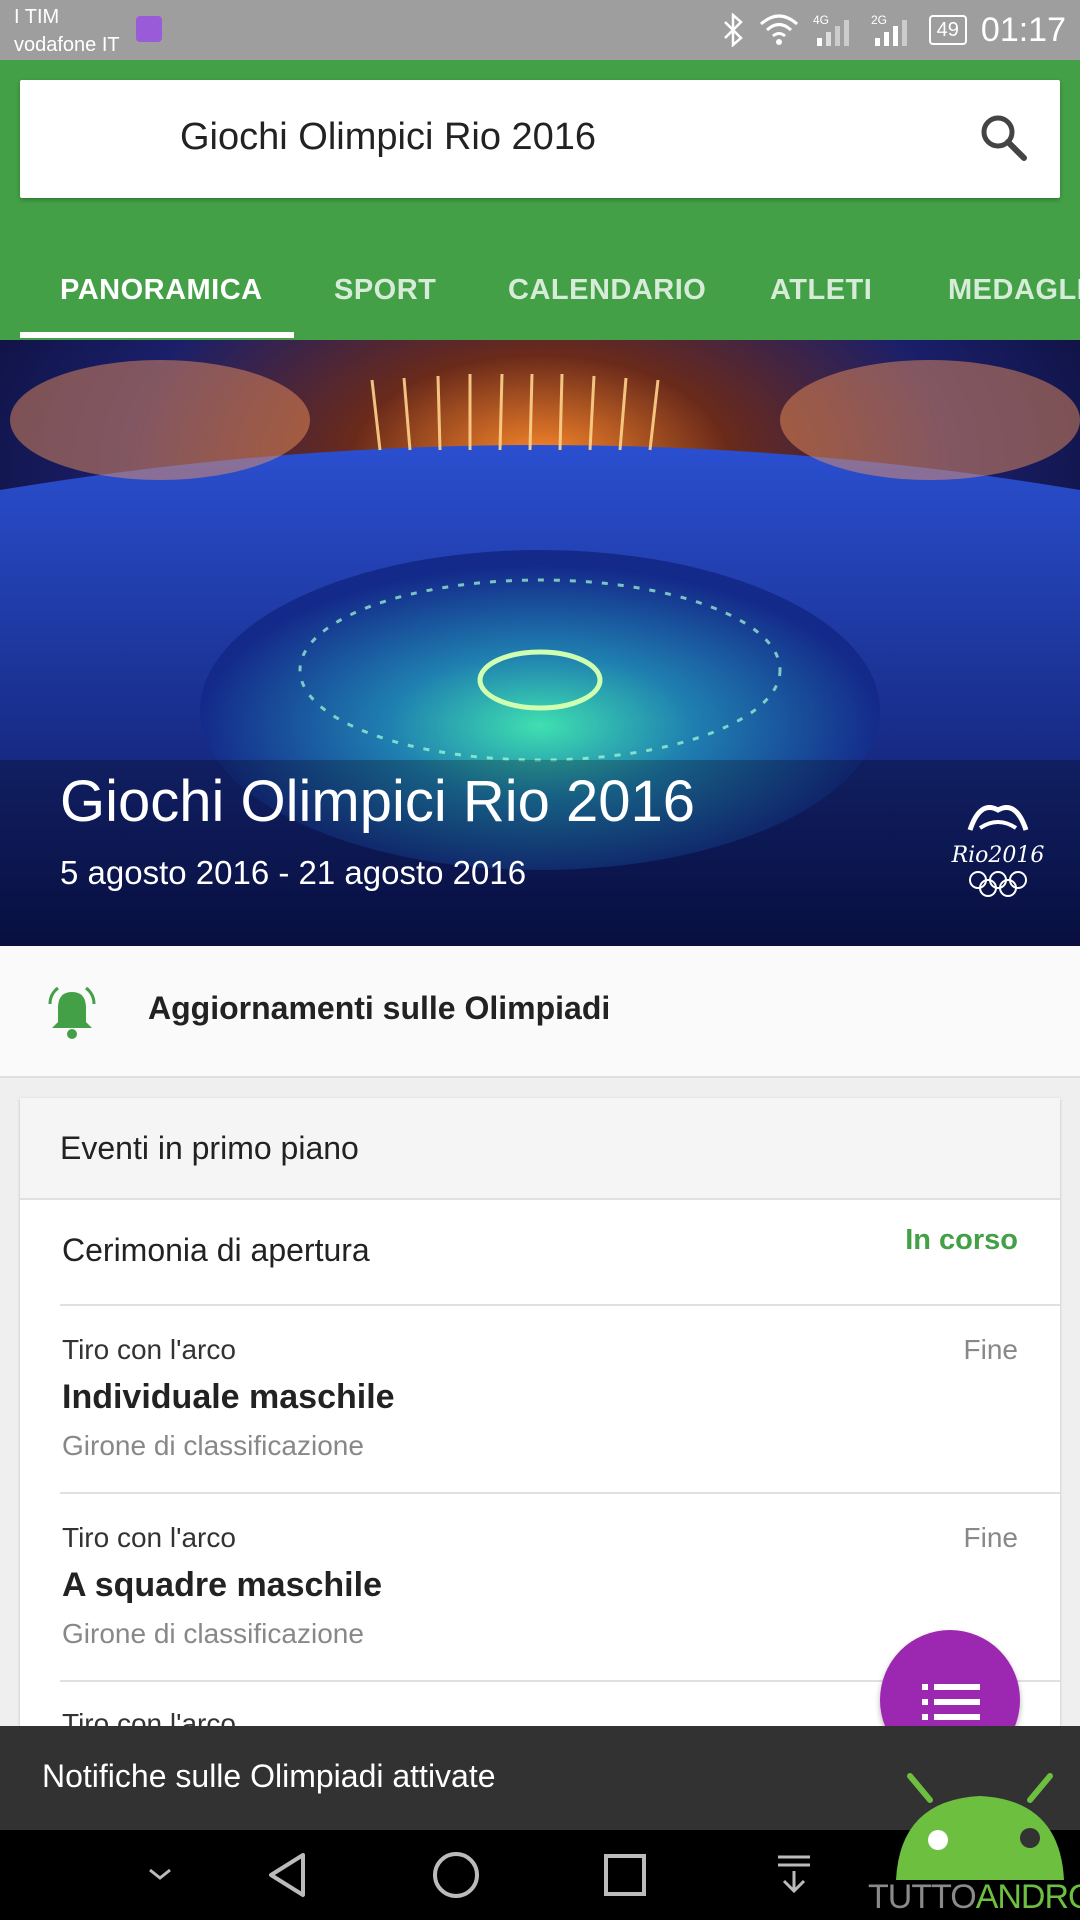  I want to click on event-title: A squadre maschile, so click(222, 1585).